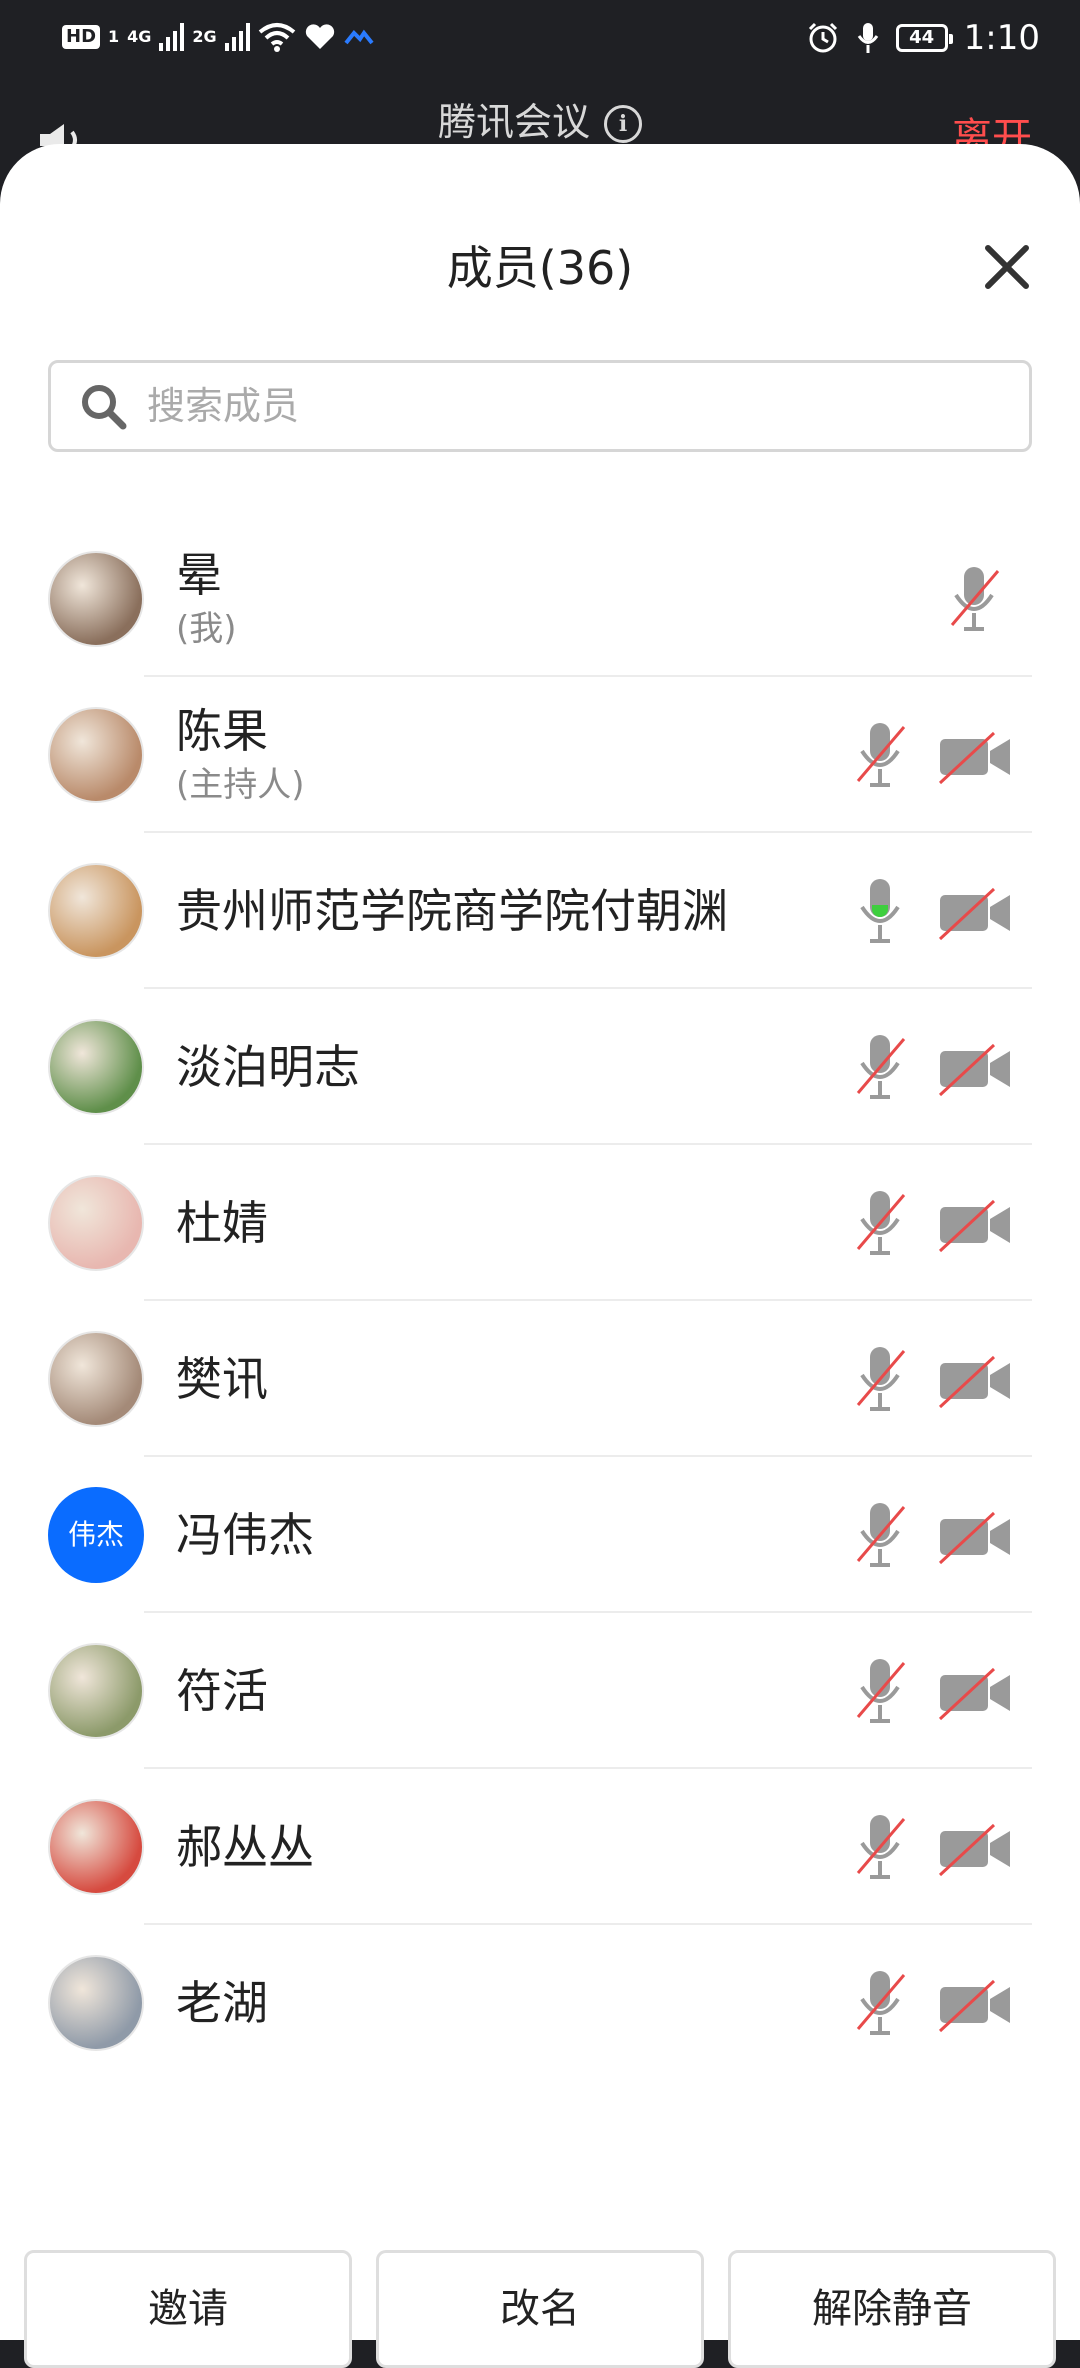 This screenshot has width=1080, height=2368. Describe the element at coordinates (540, 1691) in the screenshot. I see `member-row: 符活` at that location.